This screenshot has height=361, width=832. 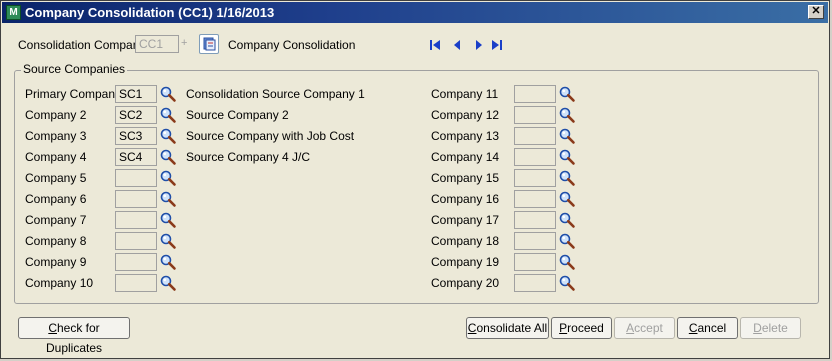 What do you see at coordinates (136, 157) in the screenshot?
I see `company-code-field: SC4` at bounding box center [136, 157].